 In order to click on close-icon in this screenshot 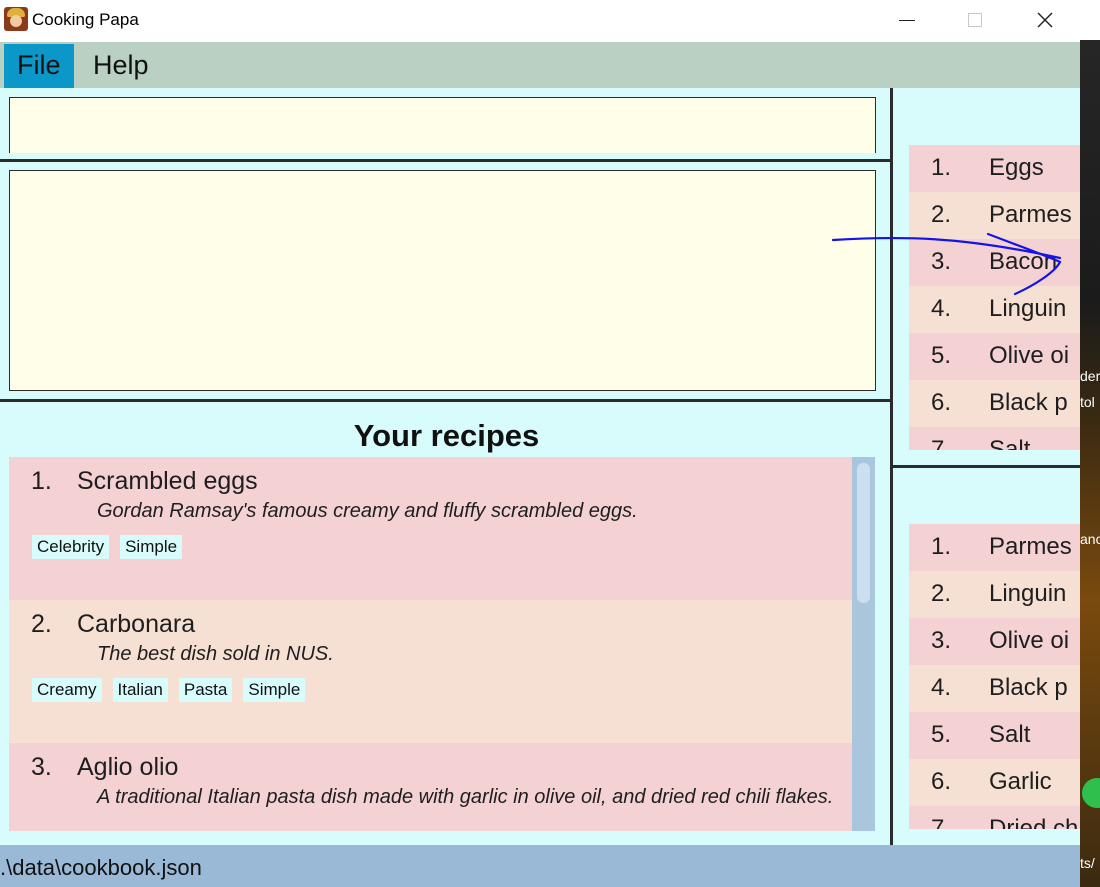, I will do `click(1045, 20)`.